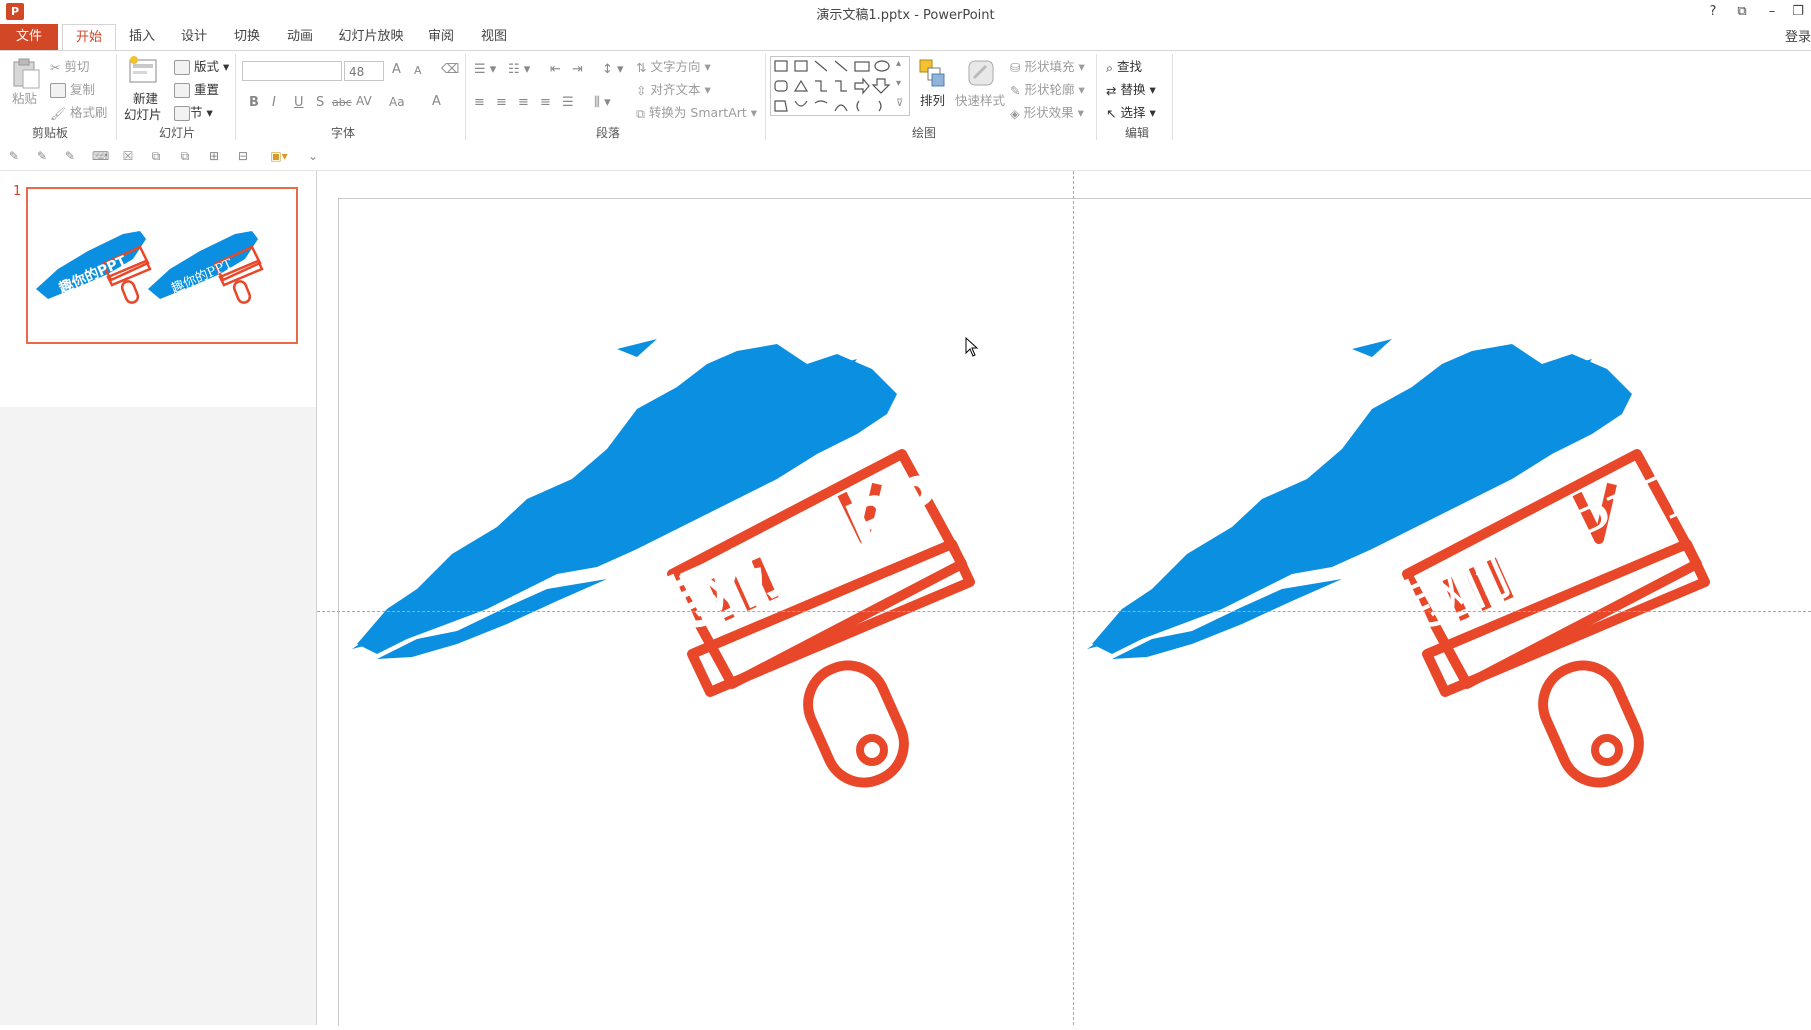 The width and height of the screenshot is (1811, 1030). I want to click on decrease-indent-icon: ⇤, so click(555, 69).